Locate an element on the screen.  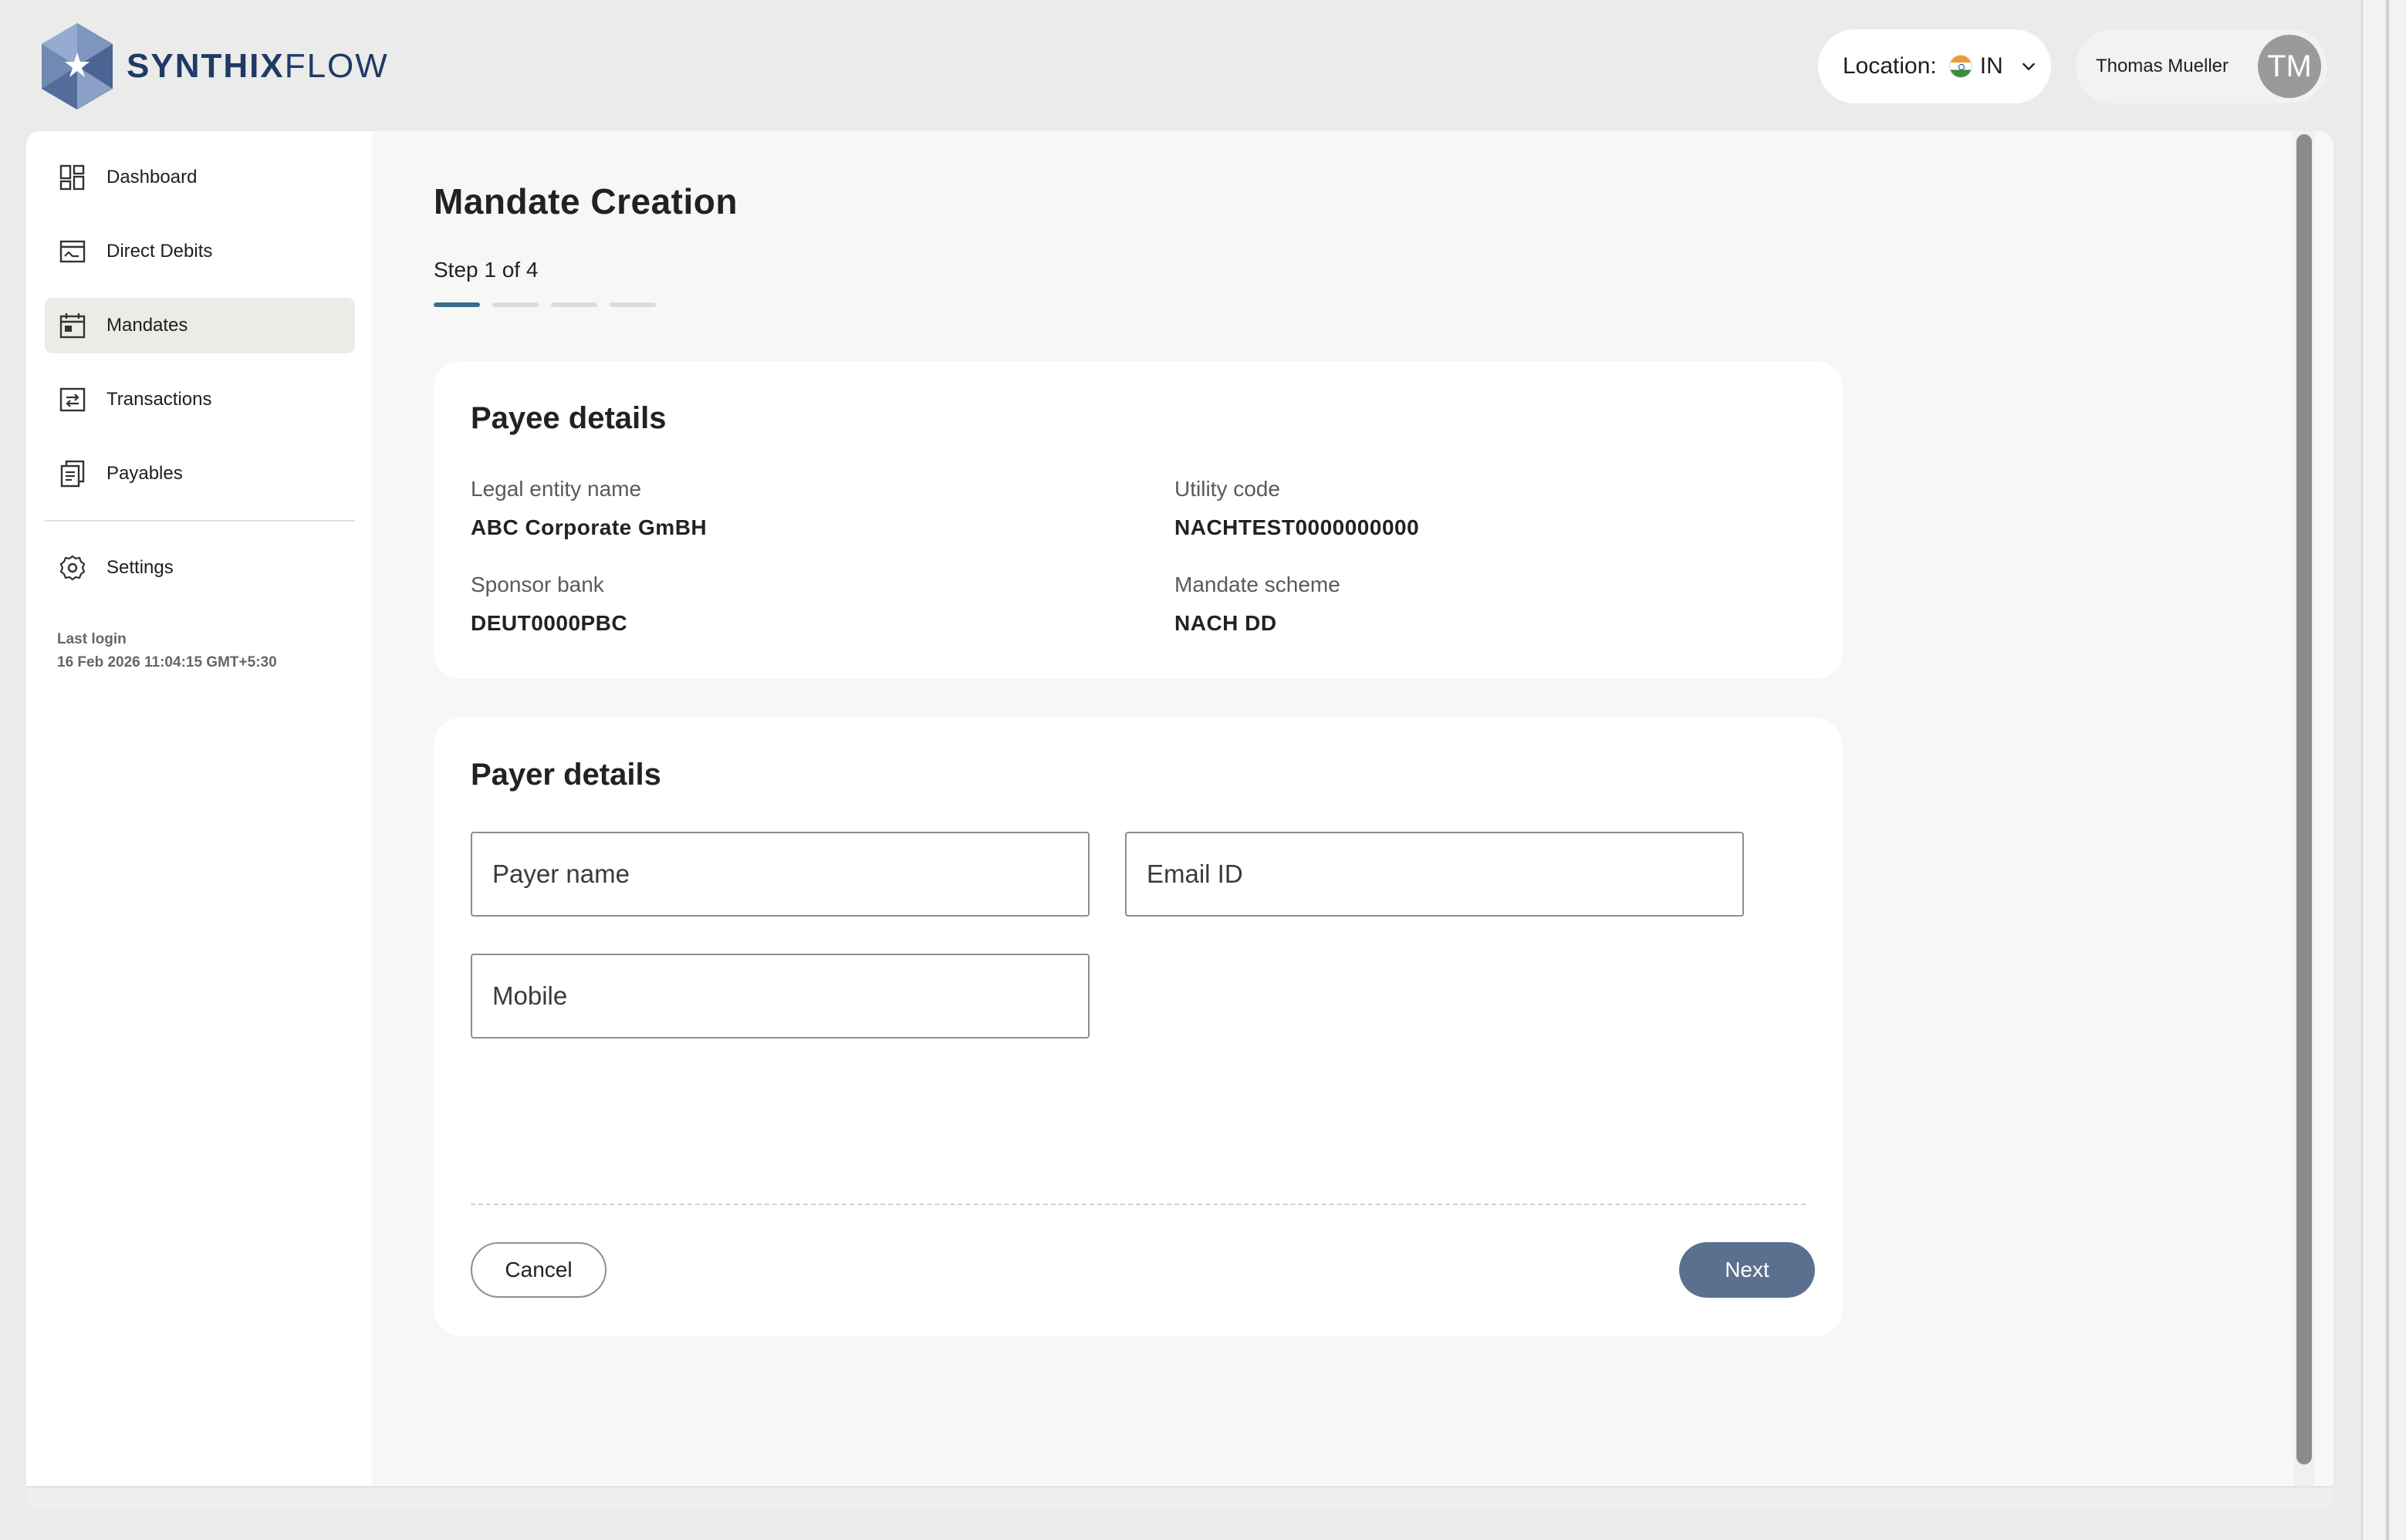
calendar-icon is located at coordinates (72, 326).